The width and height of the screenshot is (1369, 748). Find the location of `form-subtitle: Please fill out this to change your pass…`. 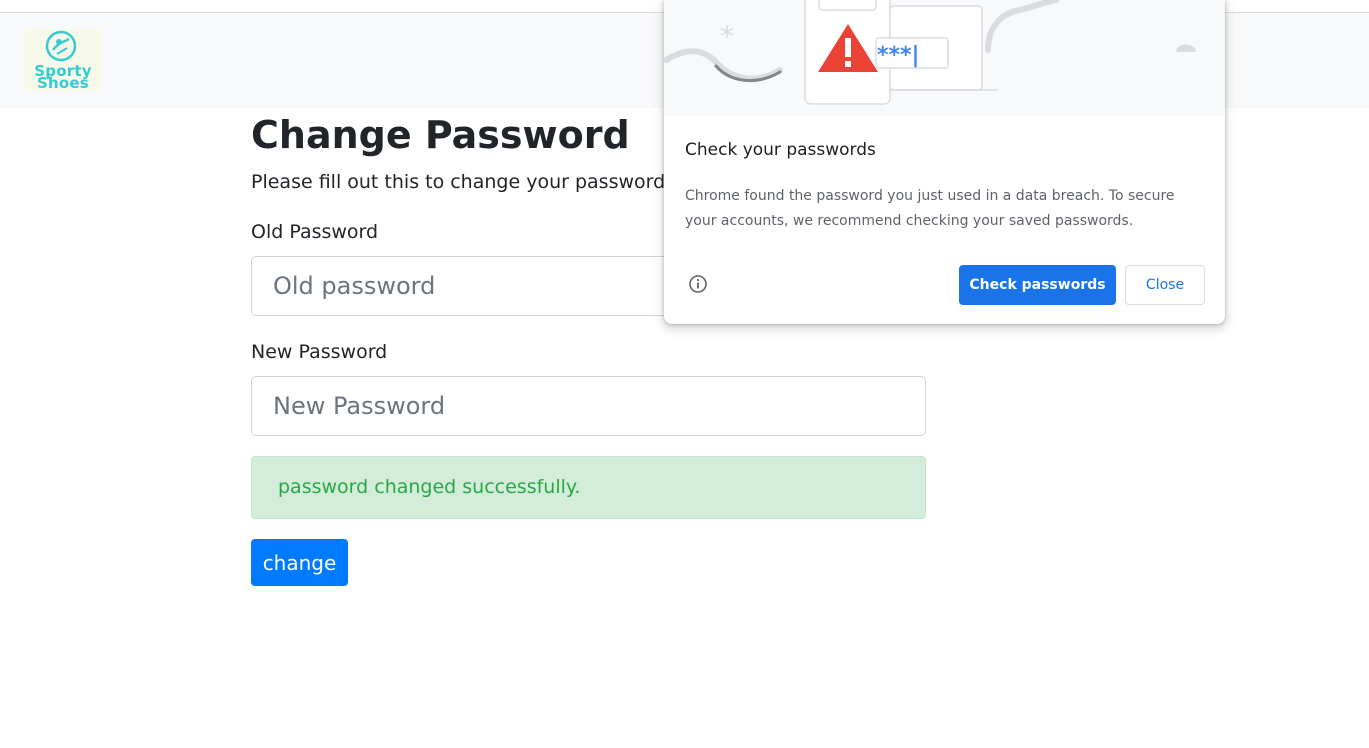

form-subtitle: Please fill out this to change your pass… is located at coordinates (458, 182).